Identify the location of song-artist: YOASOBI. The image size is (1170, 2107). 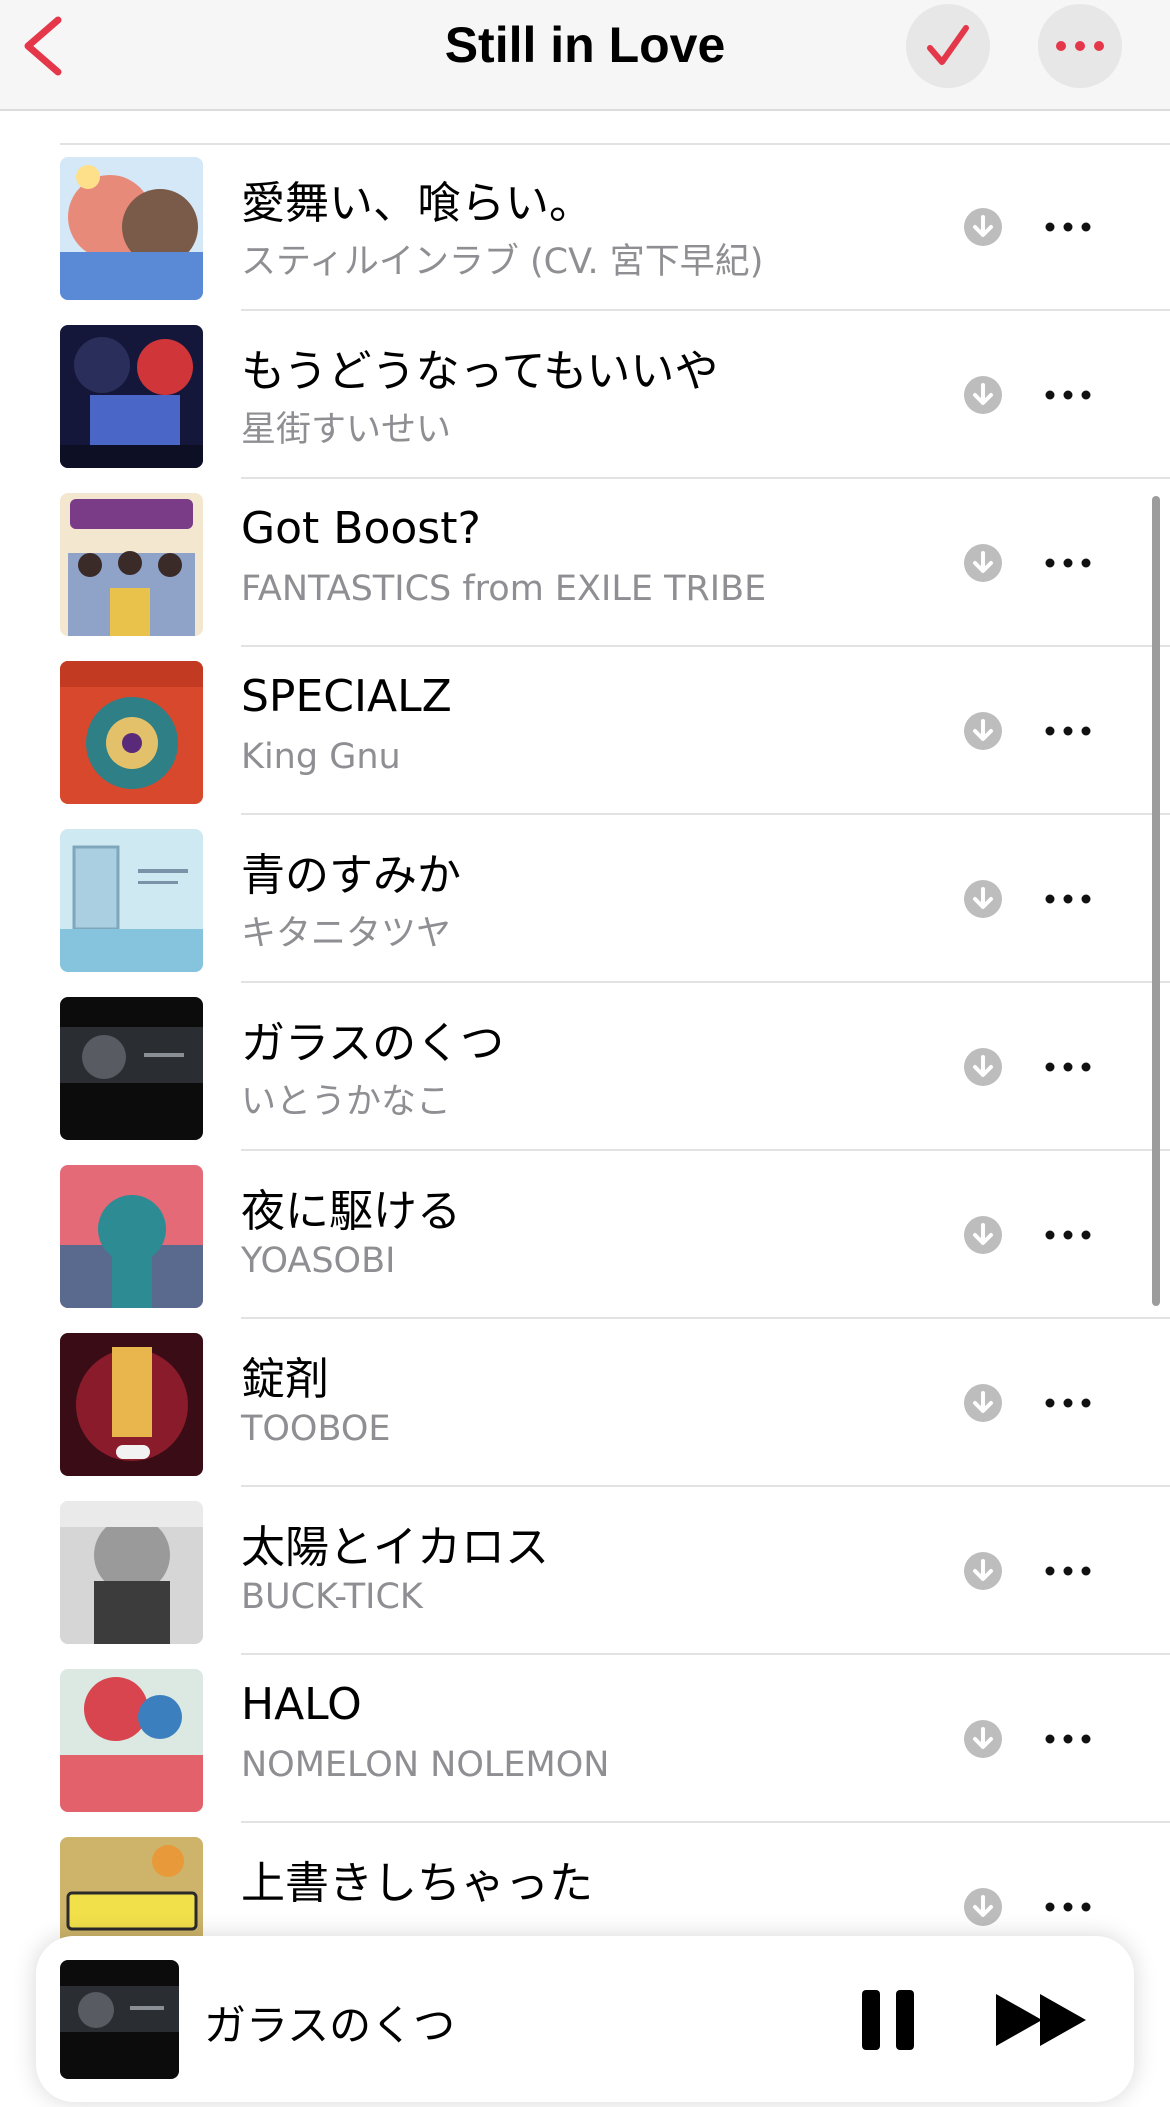
(318, 1261).